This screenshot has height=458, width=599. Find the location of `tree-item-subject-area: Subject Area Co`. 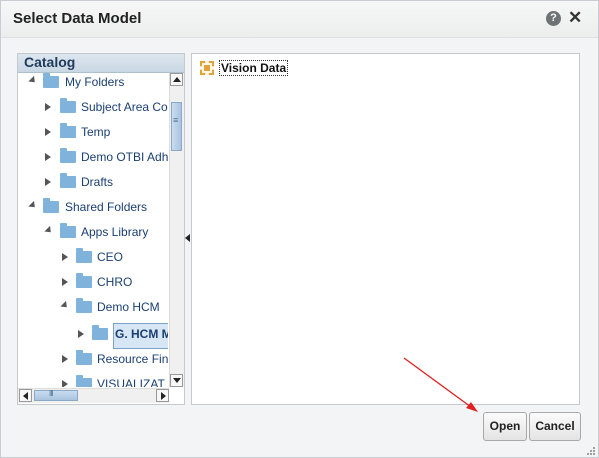

tree-item-subject-area: Subject Area Co is located at coordinates (93, 108).